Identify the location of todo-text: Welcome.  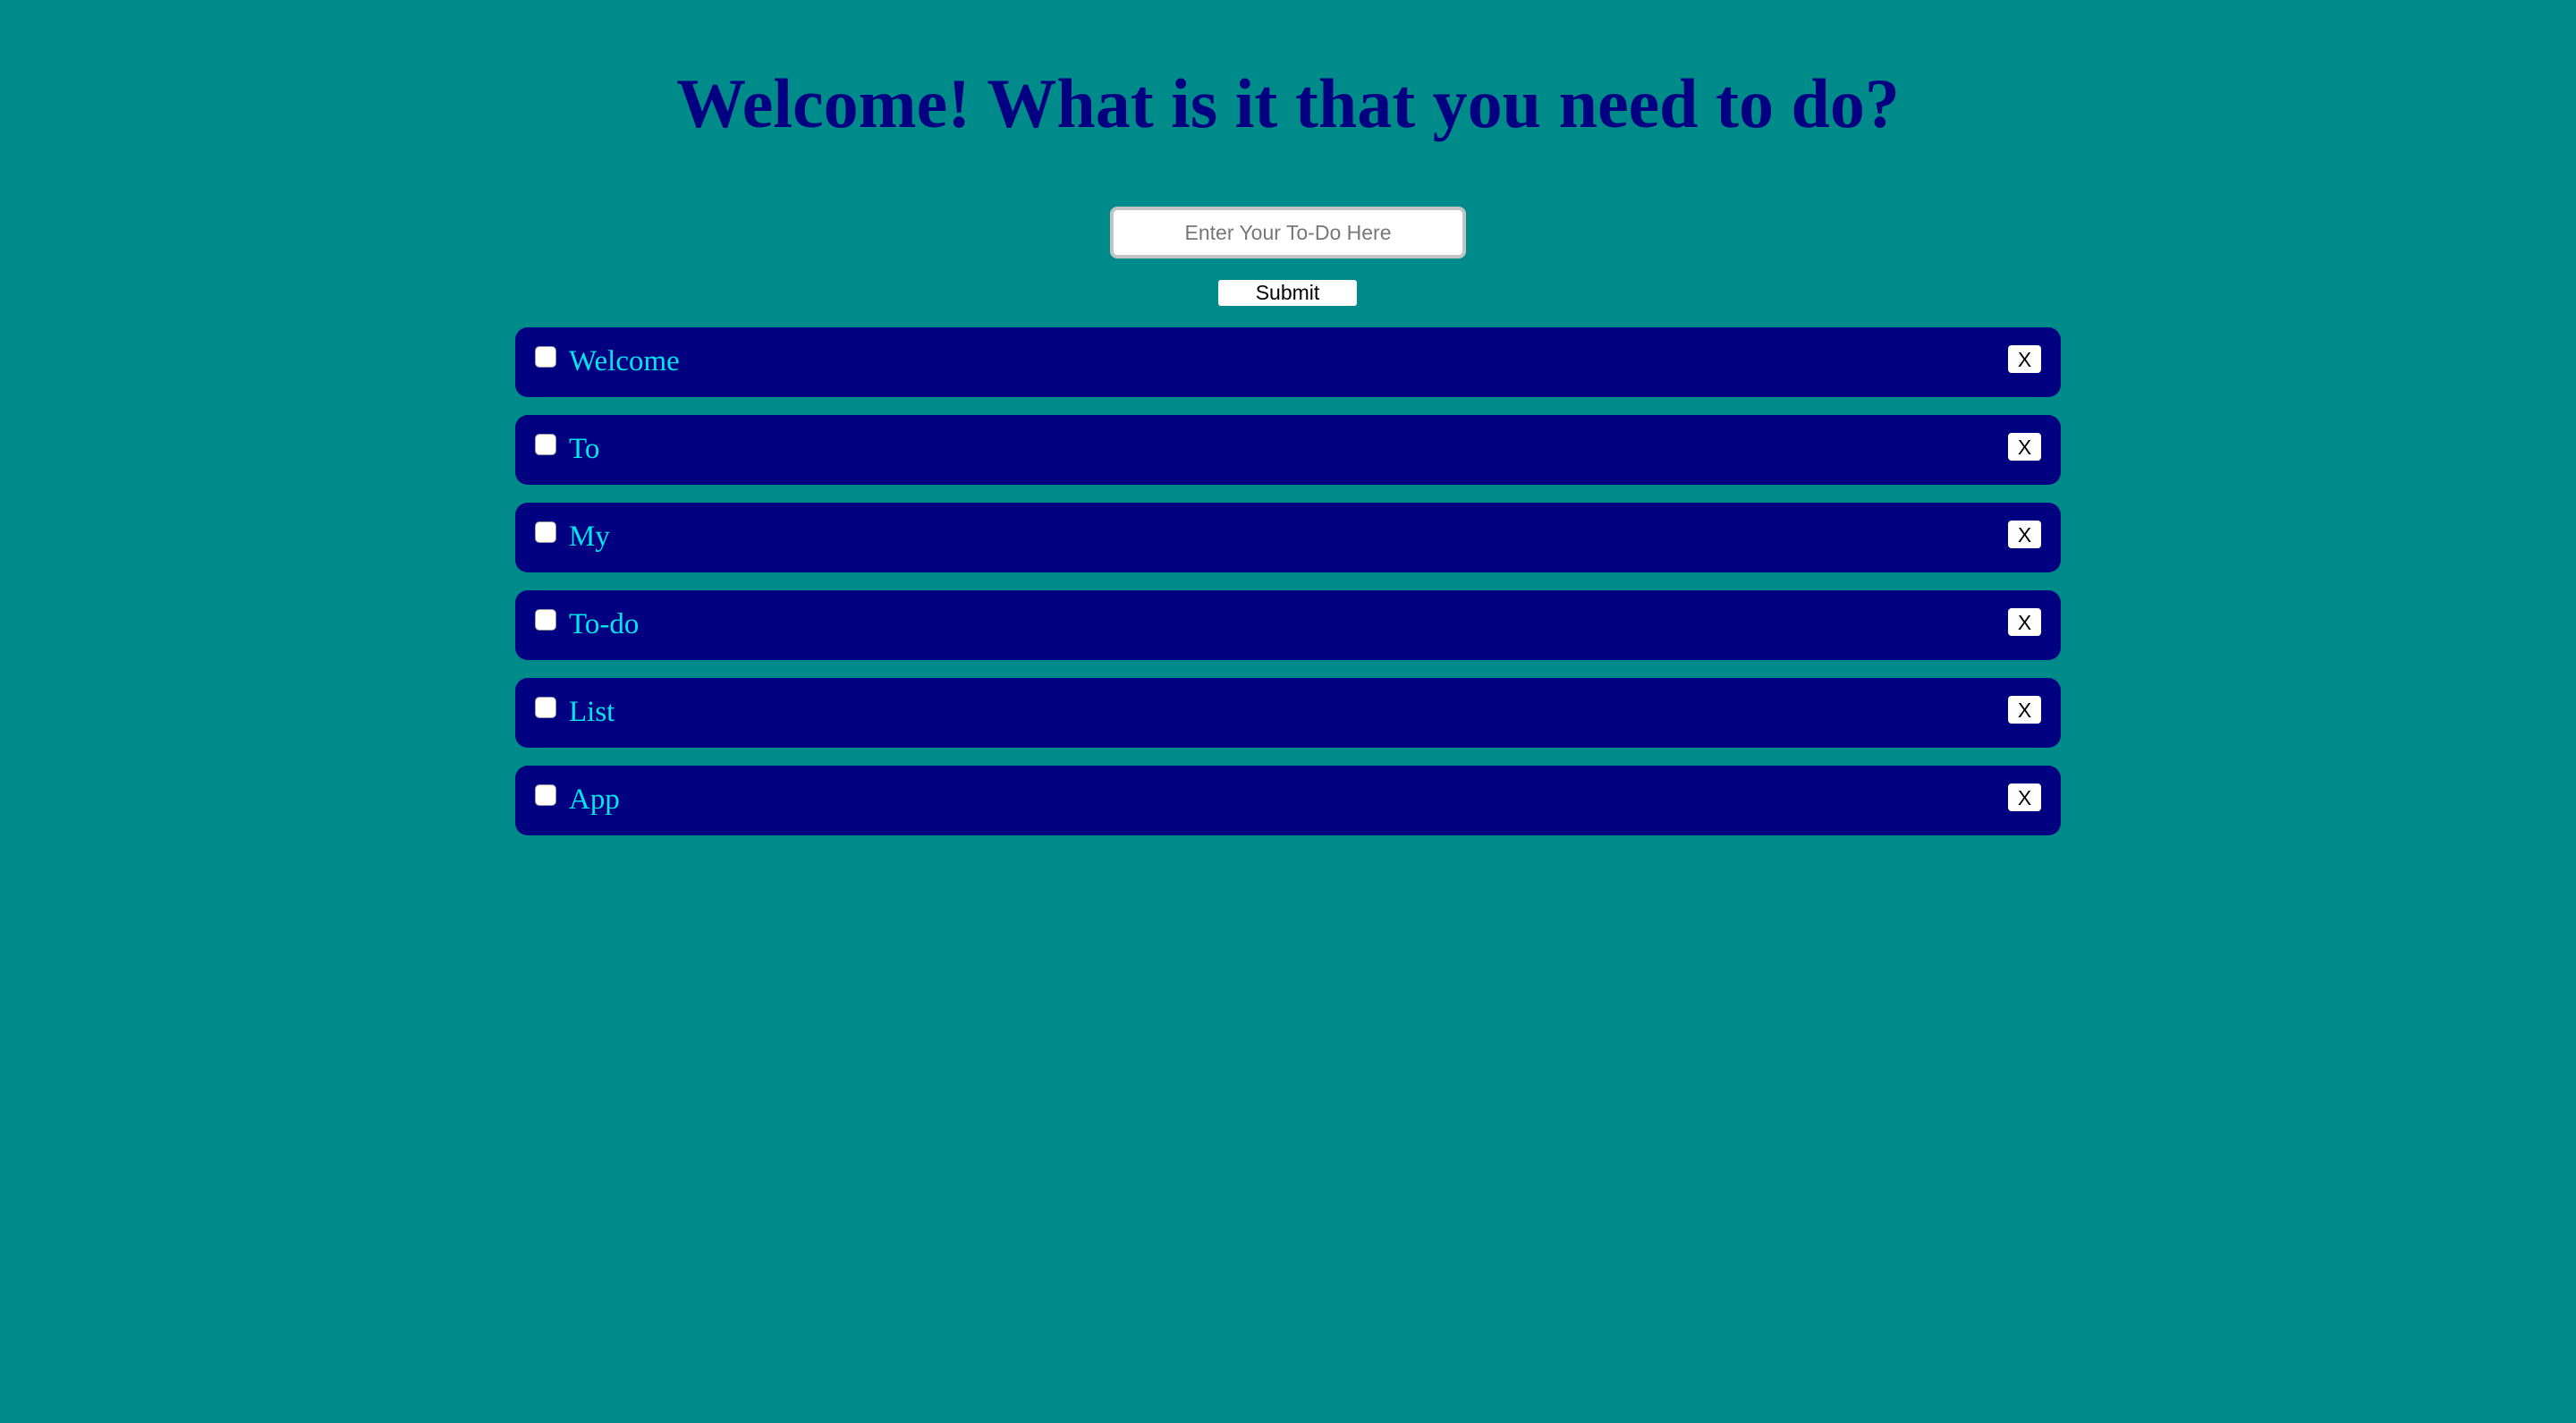
(624, 361).